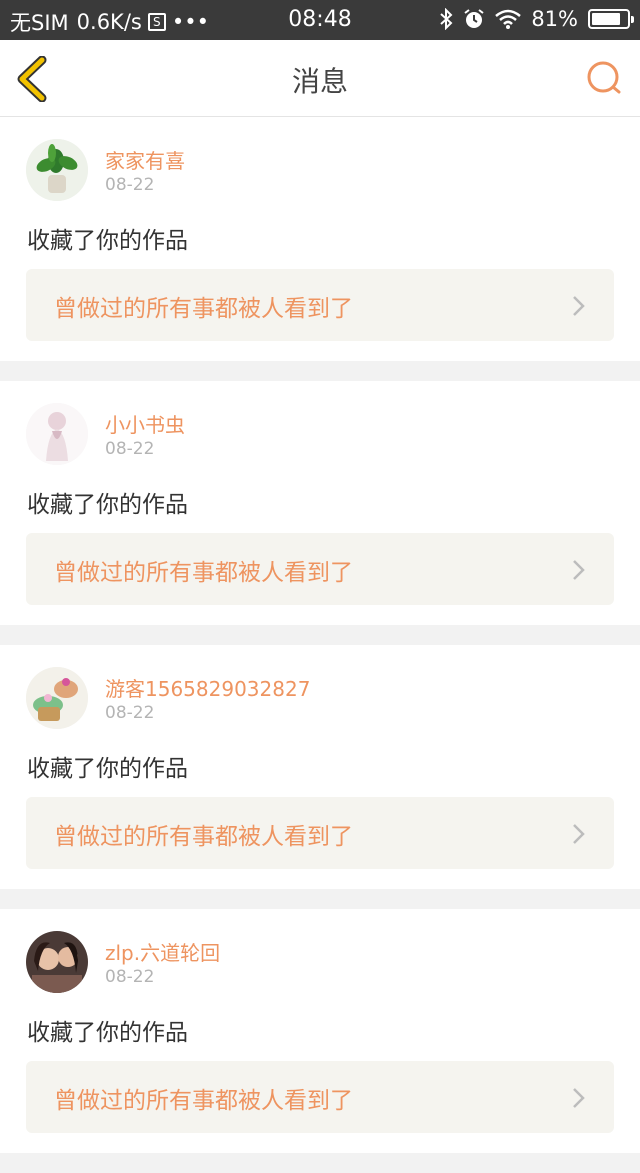 This screenshot has height=1173, width=640. I want to click on figure-avatar-icon, so click(57, 434).